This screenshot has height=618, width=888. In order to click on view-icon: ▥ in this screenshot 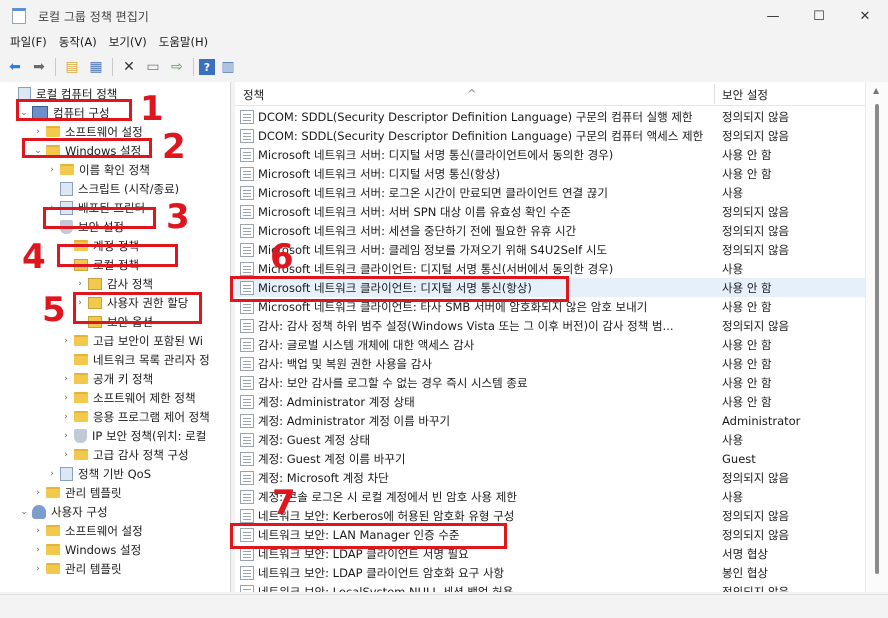, I will do `click(228, 67)`.